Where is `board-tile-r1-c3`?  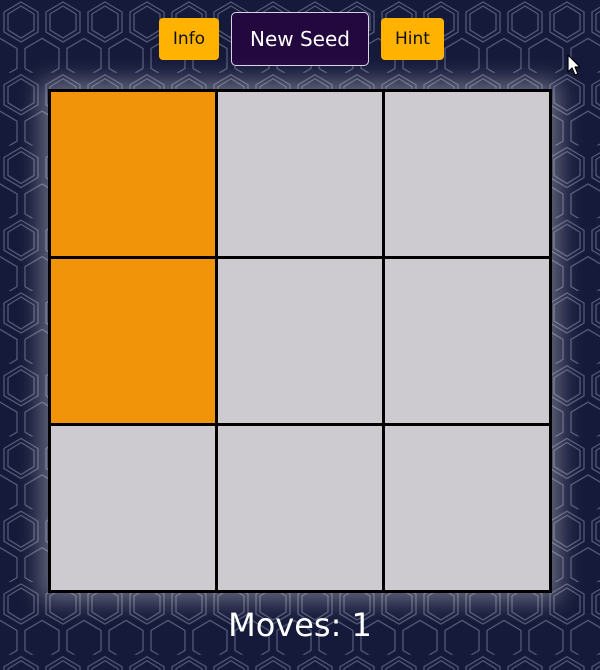 board-tile-r1-c3 is located at coordinates (467, 174).